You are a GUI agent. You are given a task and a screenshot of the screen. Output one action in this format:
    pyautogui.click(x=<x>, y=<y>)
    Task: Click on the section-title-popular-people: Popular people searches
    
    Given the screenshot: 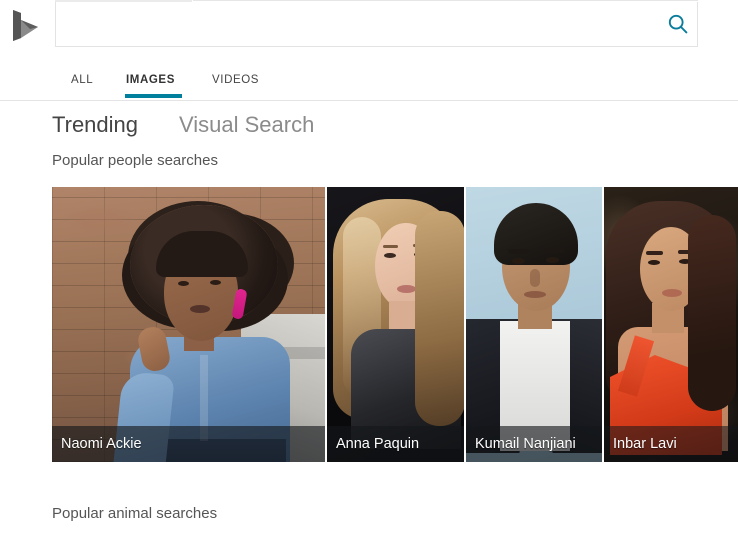 What is the action you would take?
    pyautogui.click(x=135, y=160)
    